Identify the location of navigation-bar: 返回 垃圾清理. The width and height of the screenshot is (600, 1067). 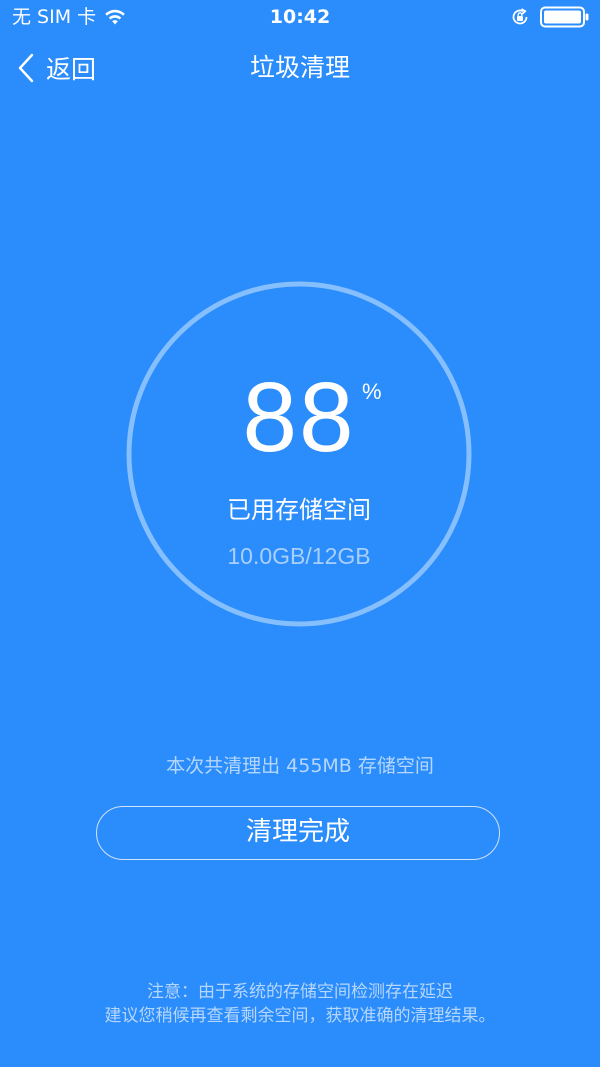
(300, 68).